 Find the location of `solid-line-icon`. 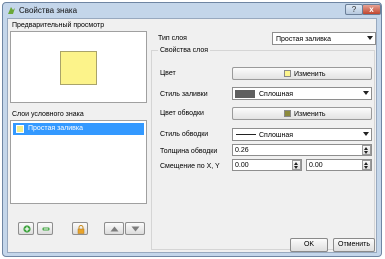

solid-line-icon is located at coordinates (246, 134).